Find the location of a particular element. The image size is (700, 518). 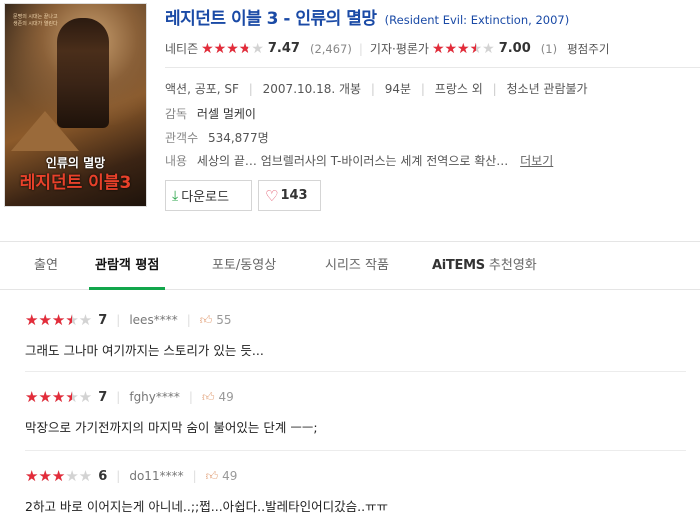

download-button: ⤓ 다운로드 is located at coordinates (208, 195).